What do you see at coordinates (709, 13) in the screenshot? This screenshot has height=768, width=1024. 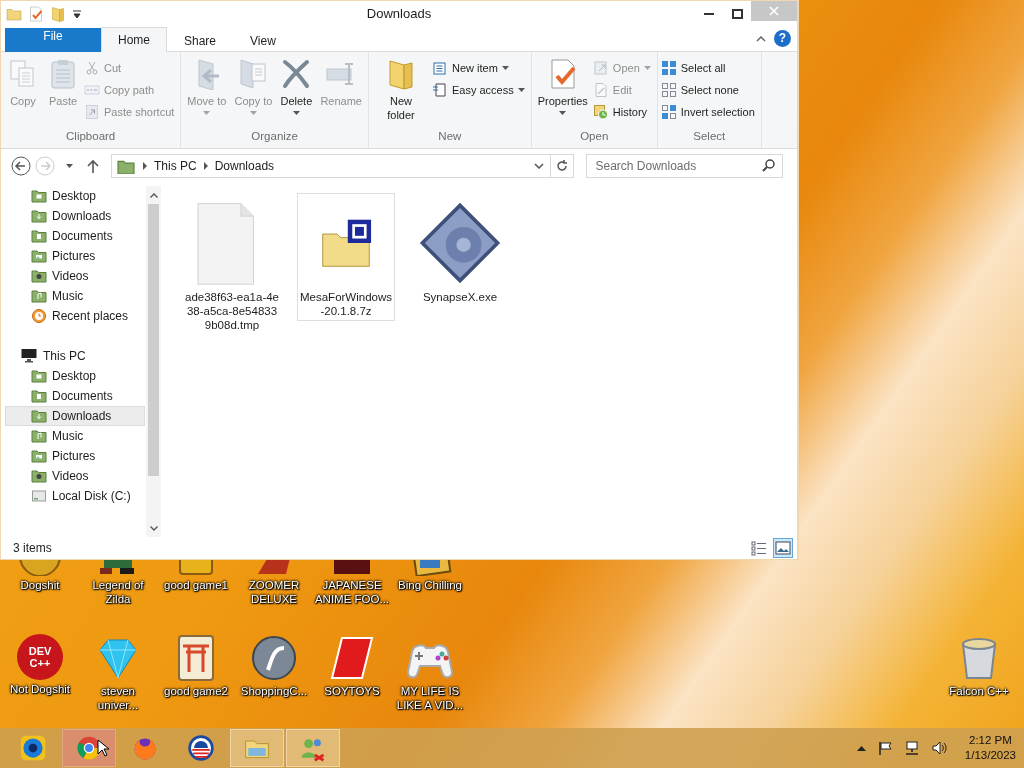 I see `minimize-icon` at bounding box center [709, 13].